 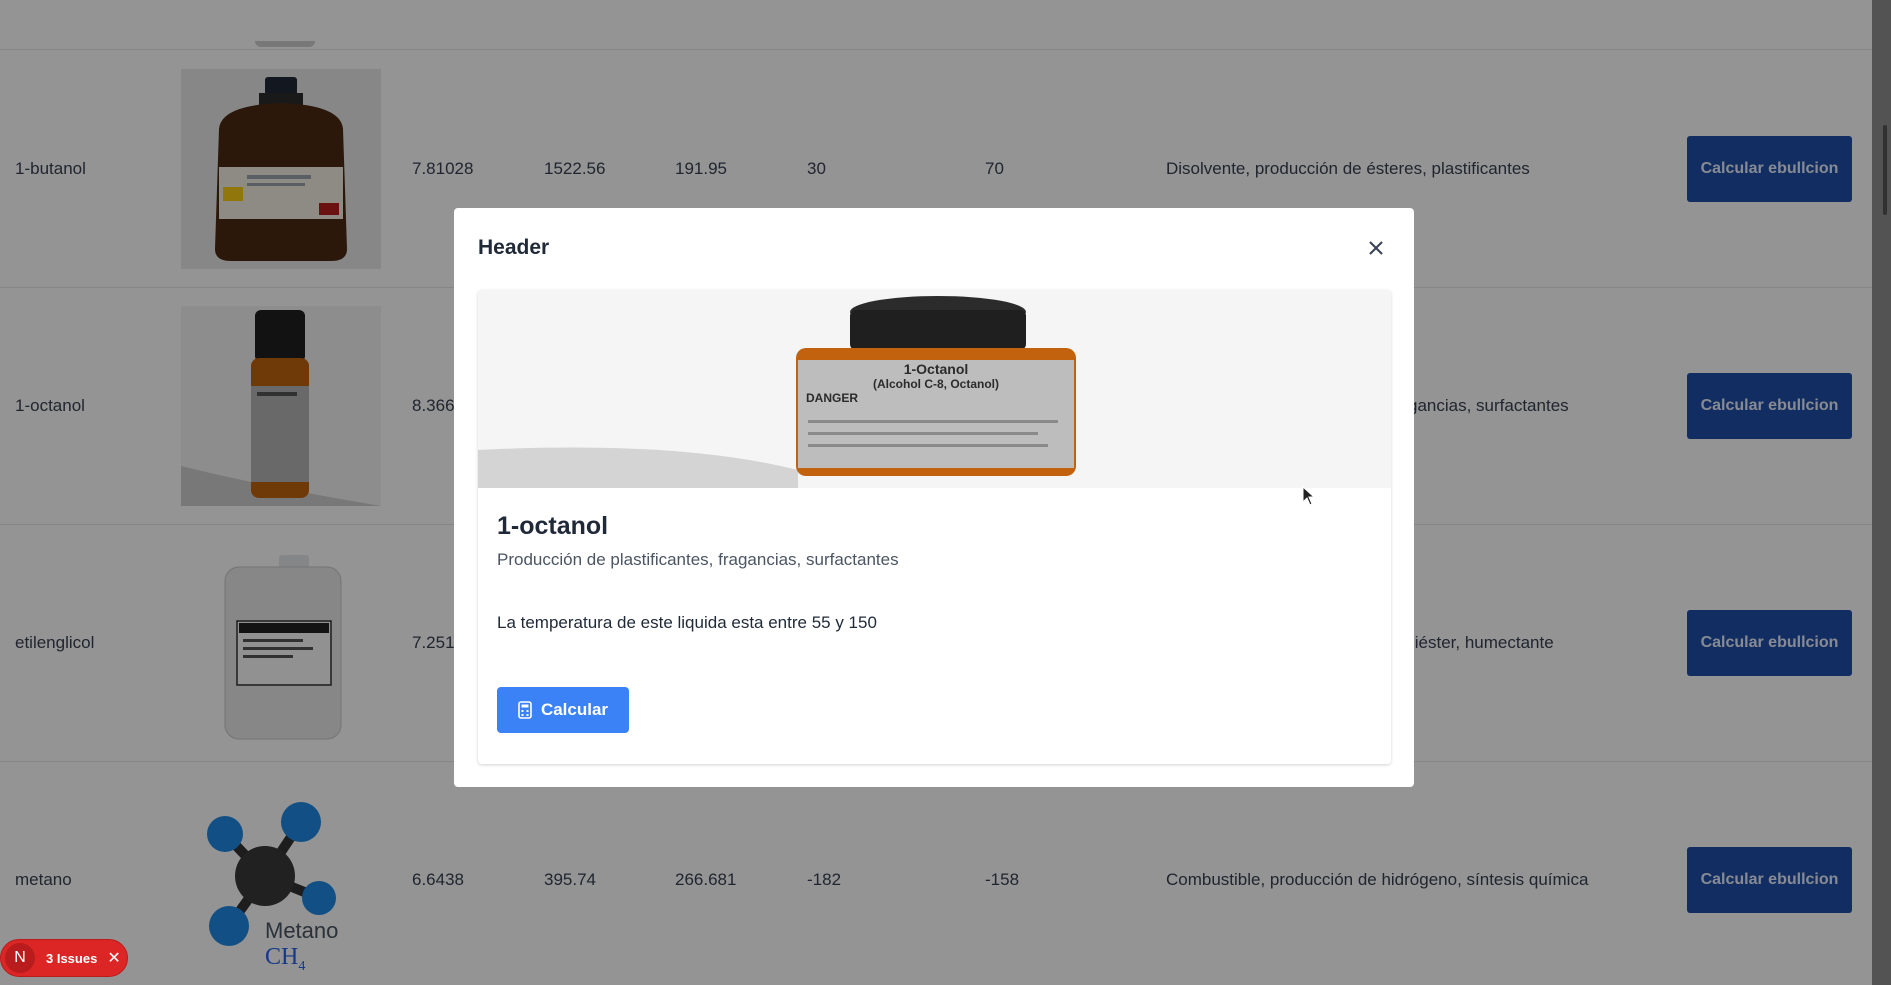 What do you see at coordinates (1309, 496) in the screenshot?
I see `mouse-cursor-icon` at bounding box center [1309, 496].